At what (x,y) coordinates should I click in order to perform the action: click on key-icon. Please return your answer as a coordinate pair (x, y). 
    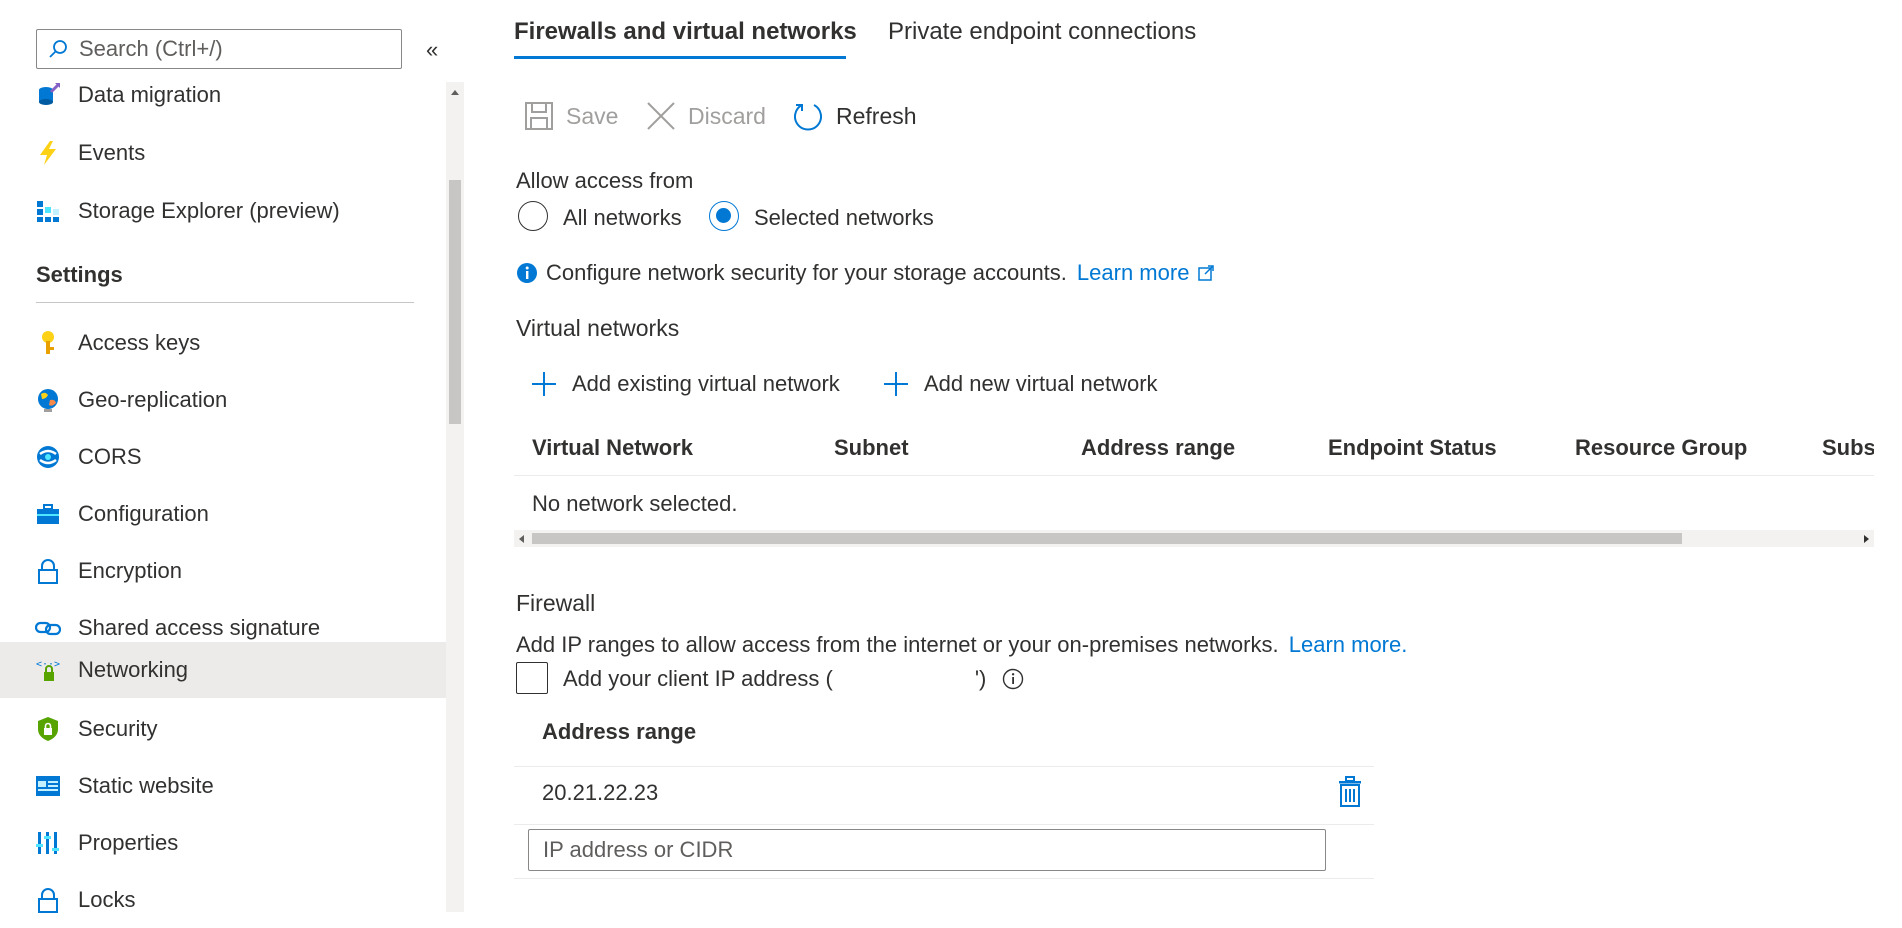
    Looking at the image, I should click on (48, 343).